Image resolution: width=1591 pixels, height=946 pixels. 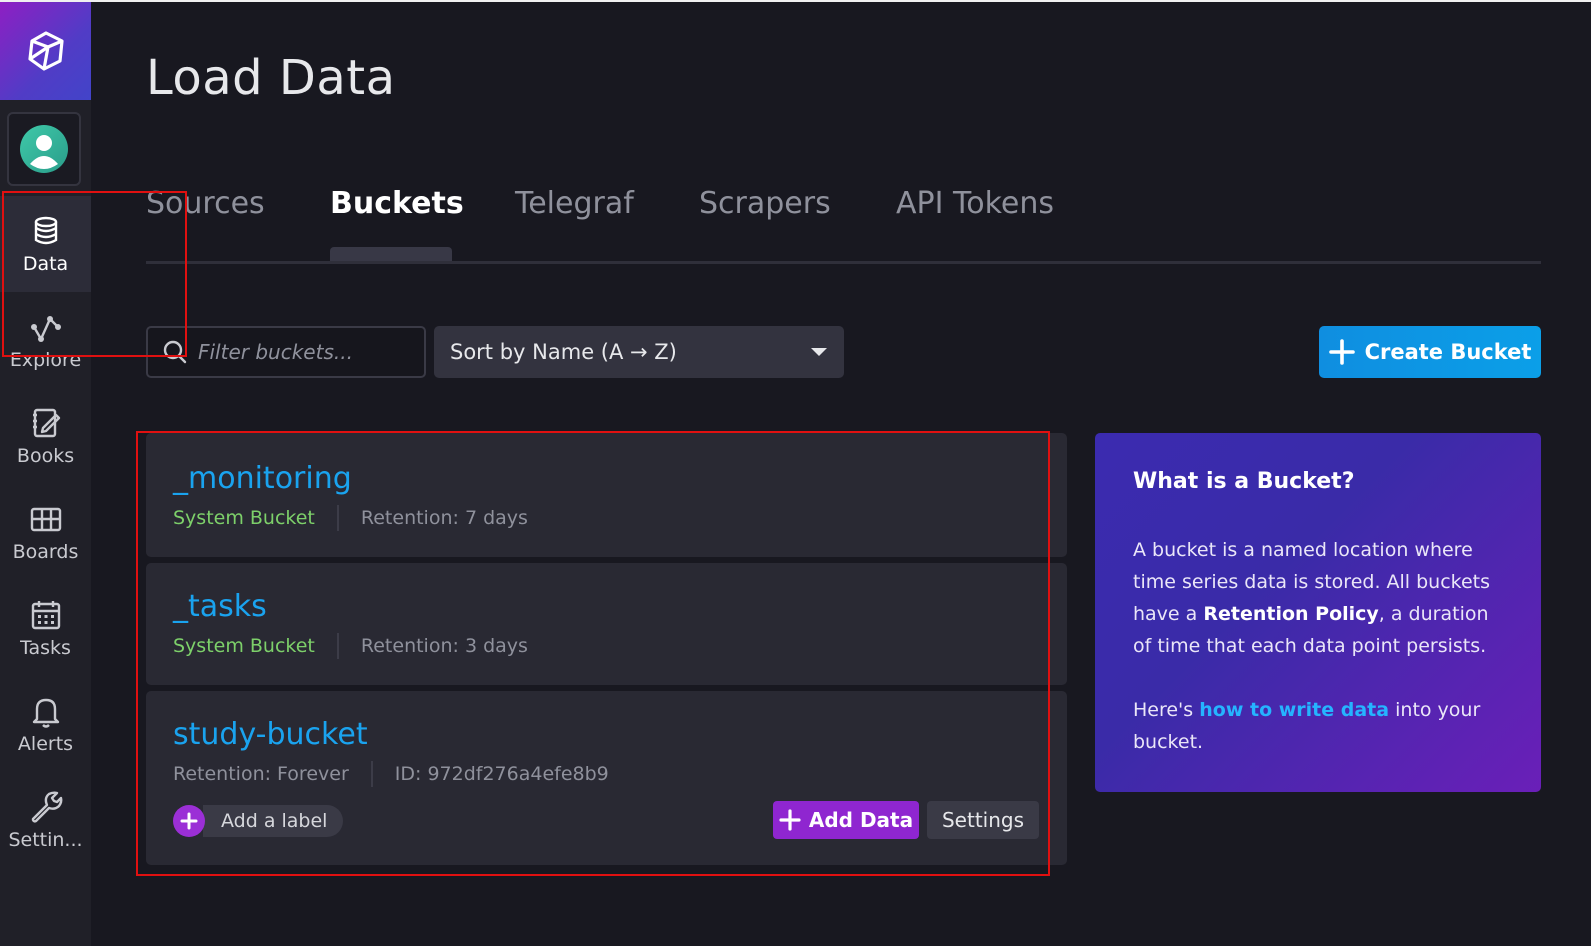 I want to click on add-label-button: Add a label, so click(x=258, y=821).